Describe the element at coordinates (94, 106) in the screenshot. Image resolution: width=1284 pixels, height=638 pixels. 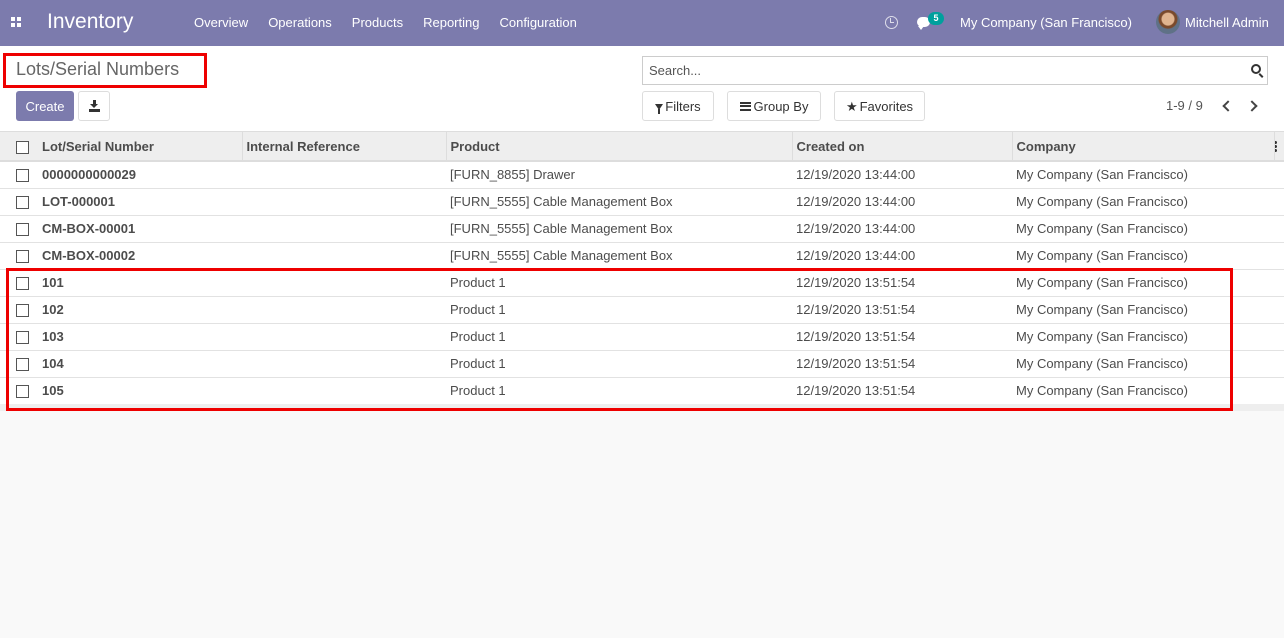
I see `export-button` at that location.